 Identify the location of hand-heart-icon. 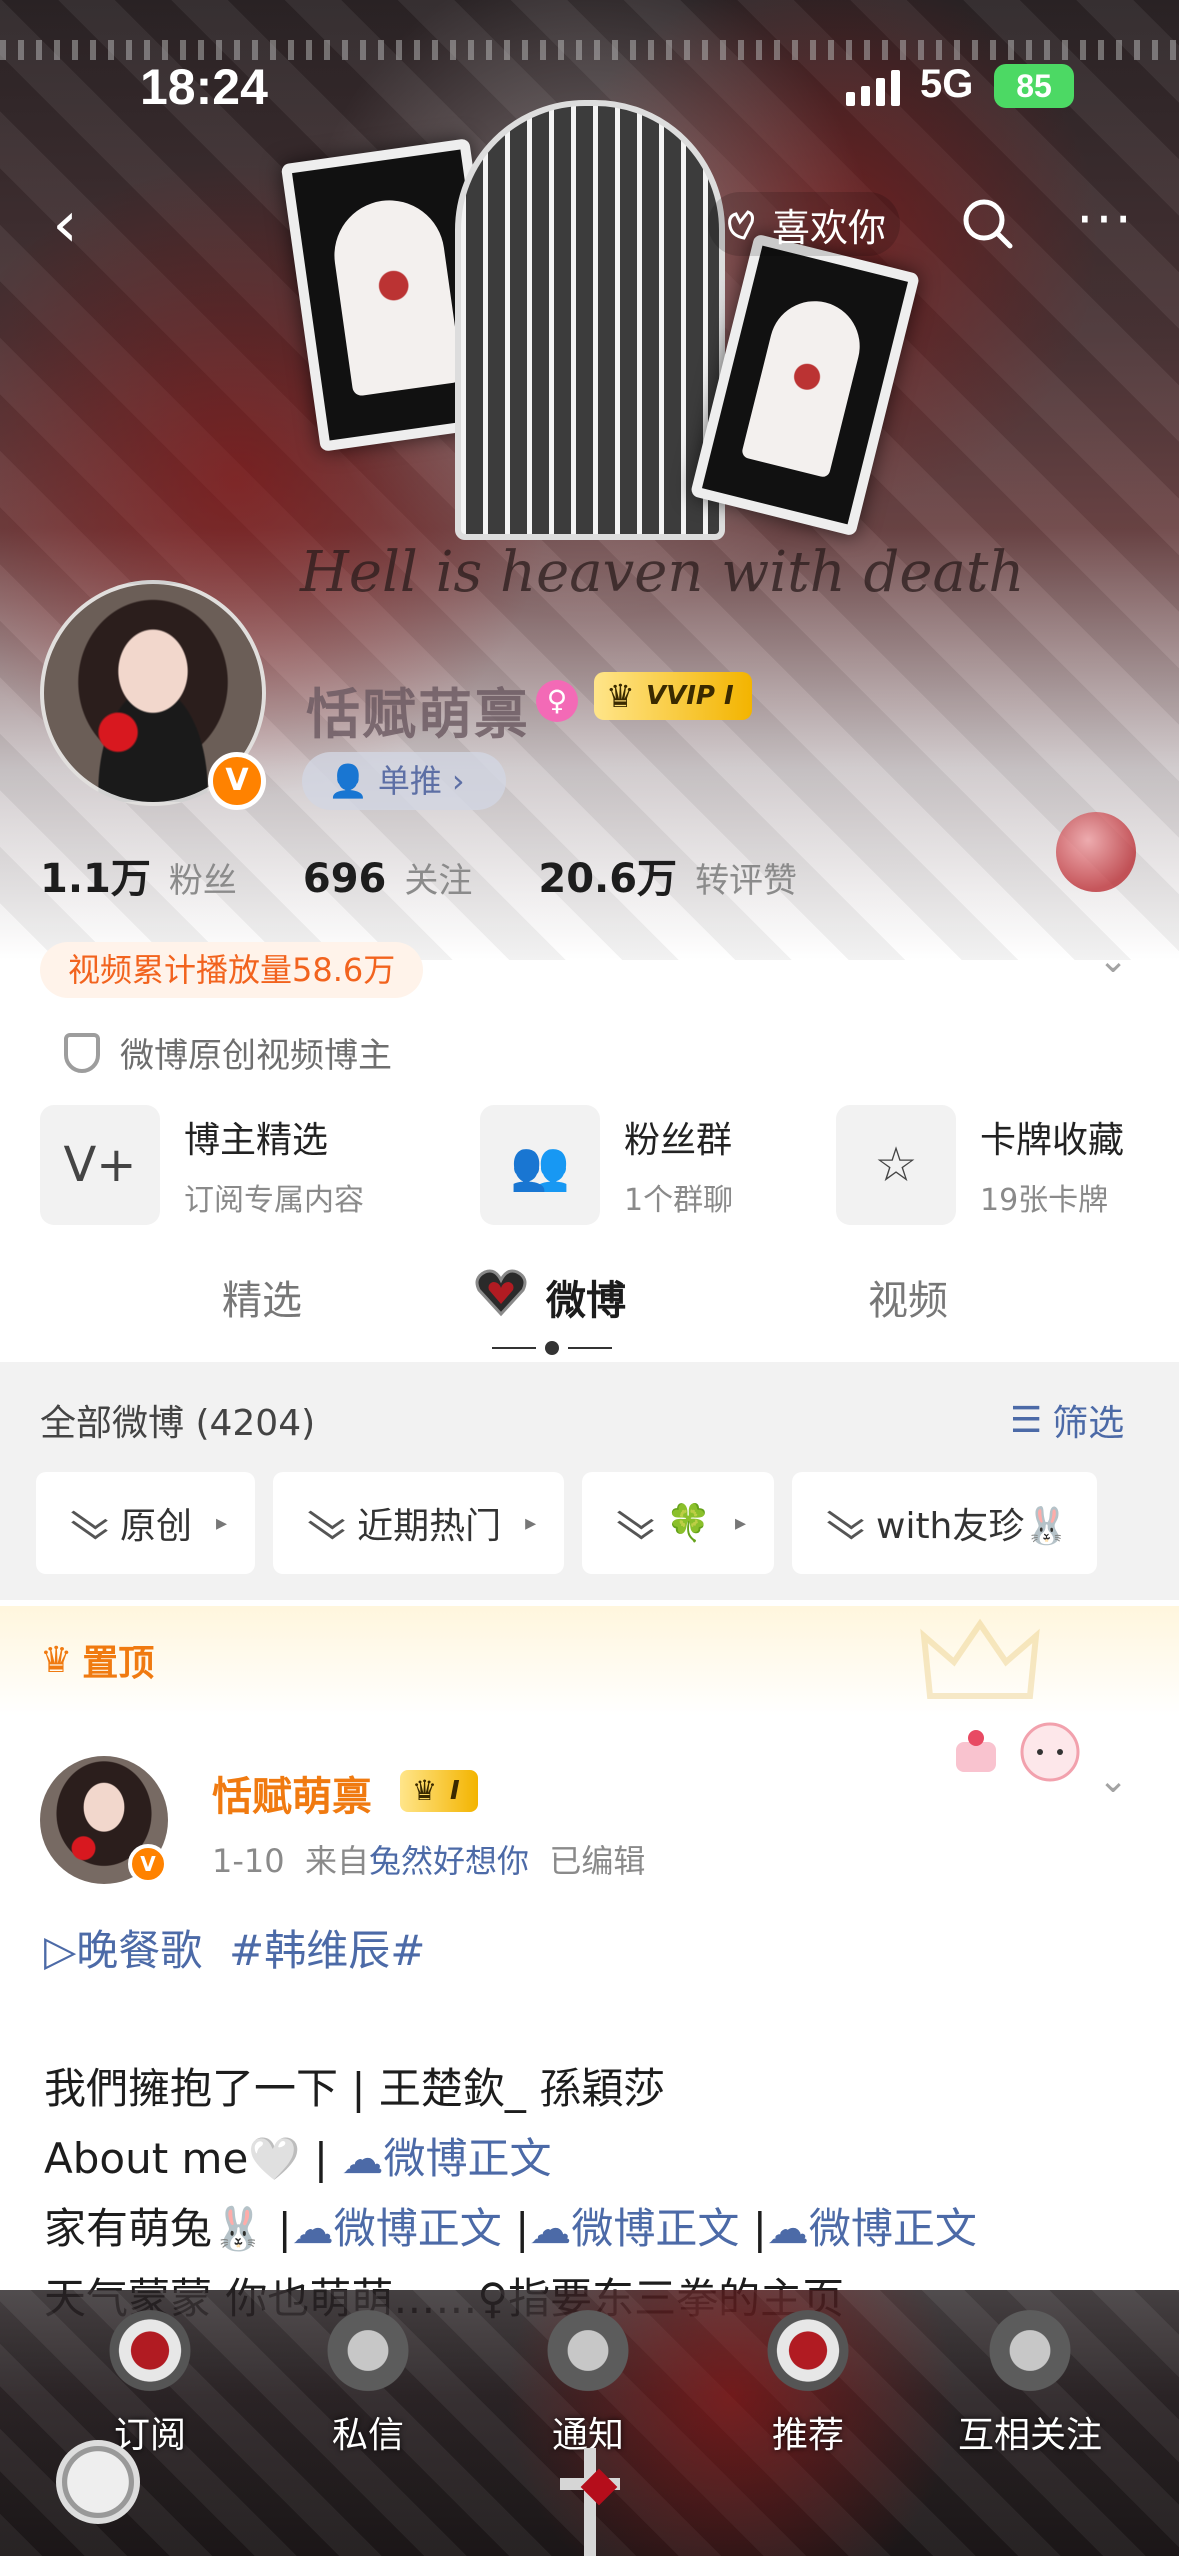
(741, 225).